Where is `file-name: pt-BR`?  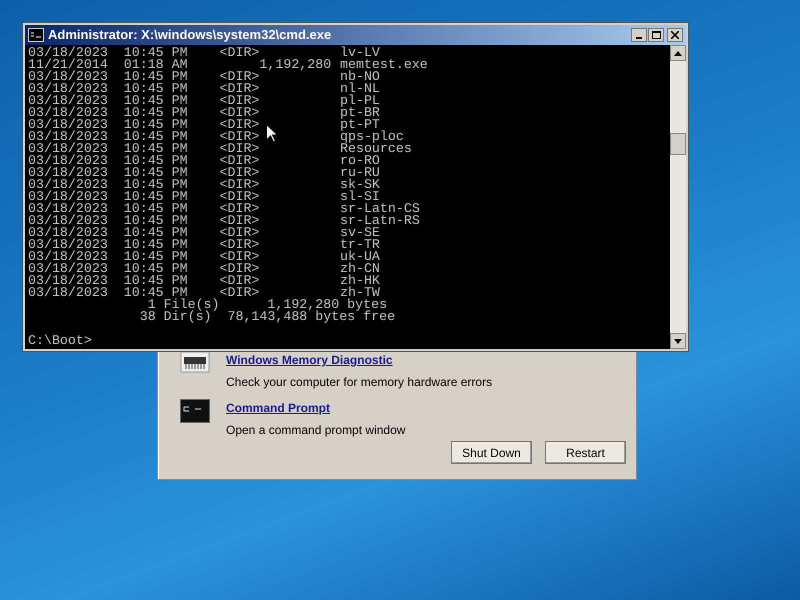 file-name: pt-BR is located at coordinates (360, 113).